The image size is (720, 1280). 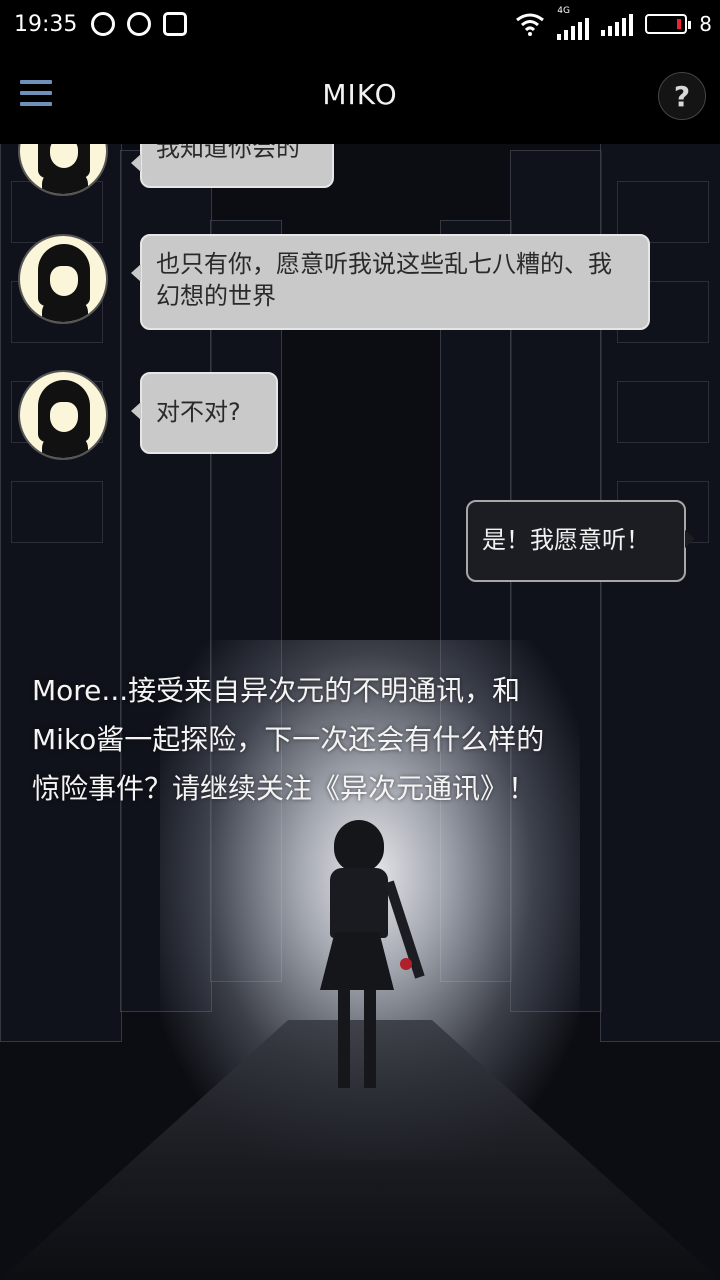 I want to click on network-type-label: 4G, so click(x=563, y=11).